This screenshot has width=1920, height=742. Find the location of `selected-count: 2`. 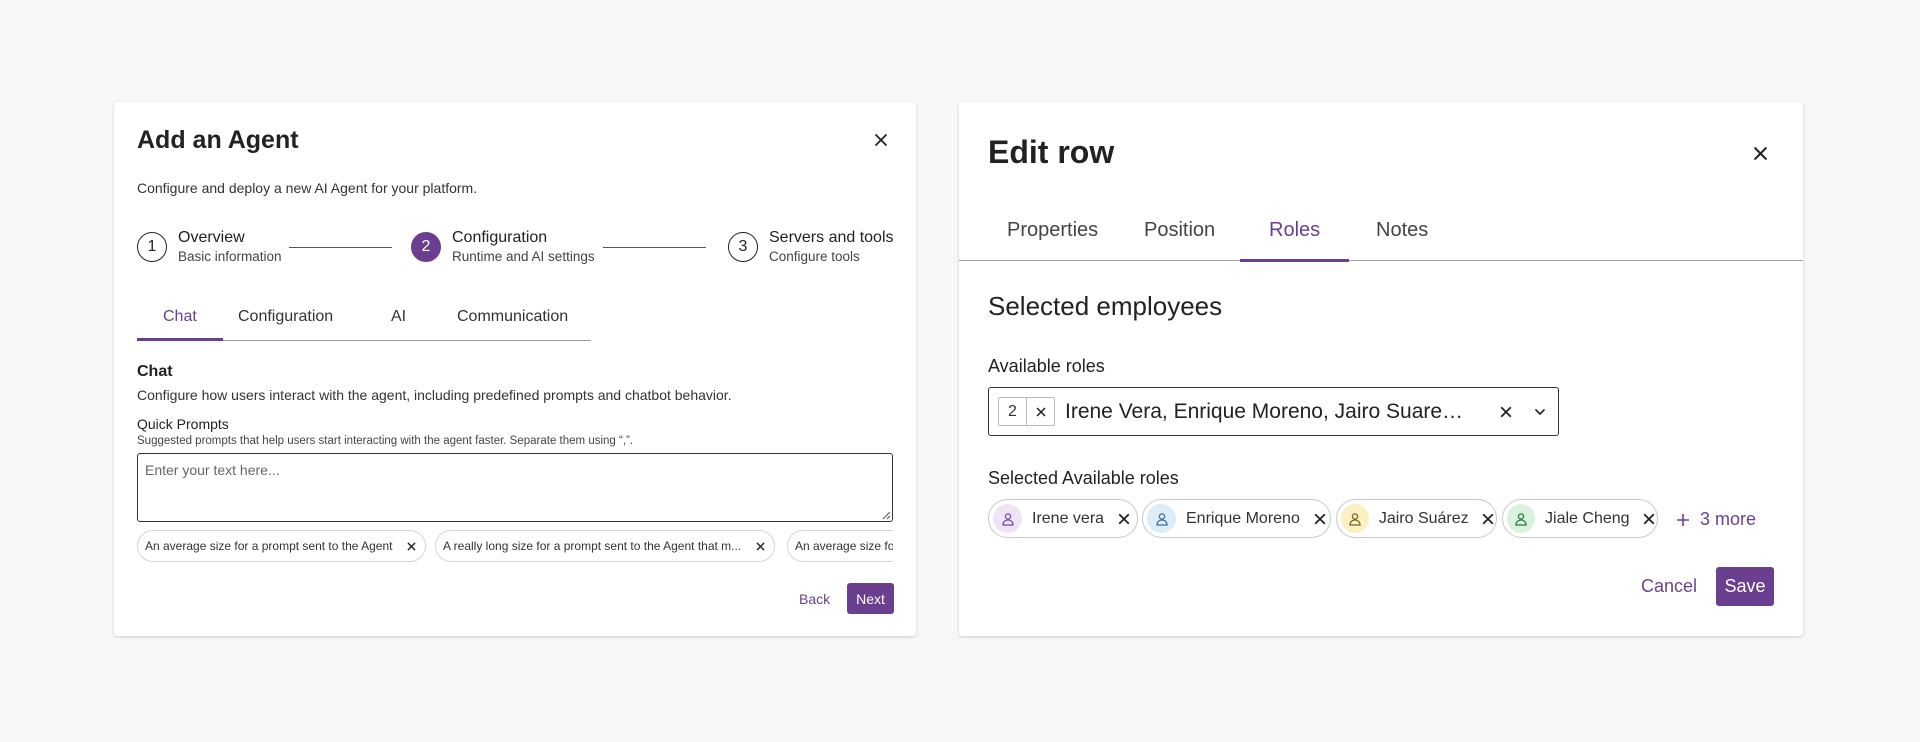

selected-count: 2 is located at coordinates (1013, 411).